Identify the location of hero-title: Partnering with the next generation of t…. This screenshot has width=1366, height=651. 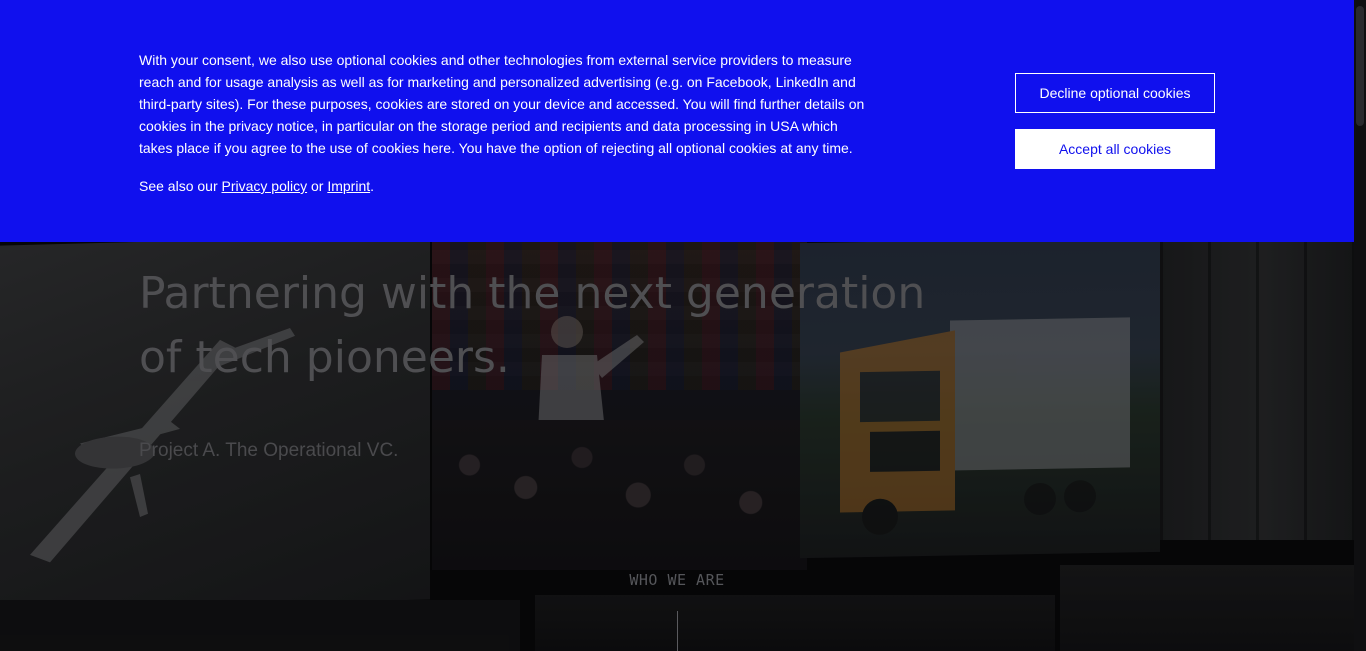
(532, 325).